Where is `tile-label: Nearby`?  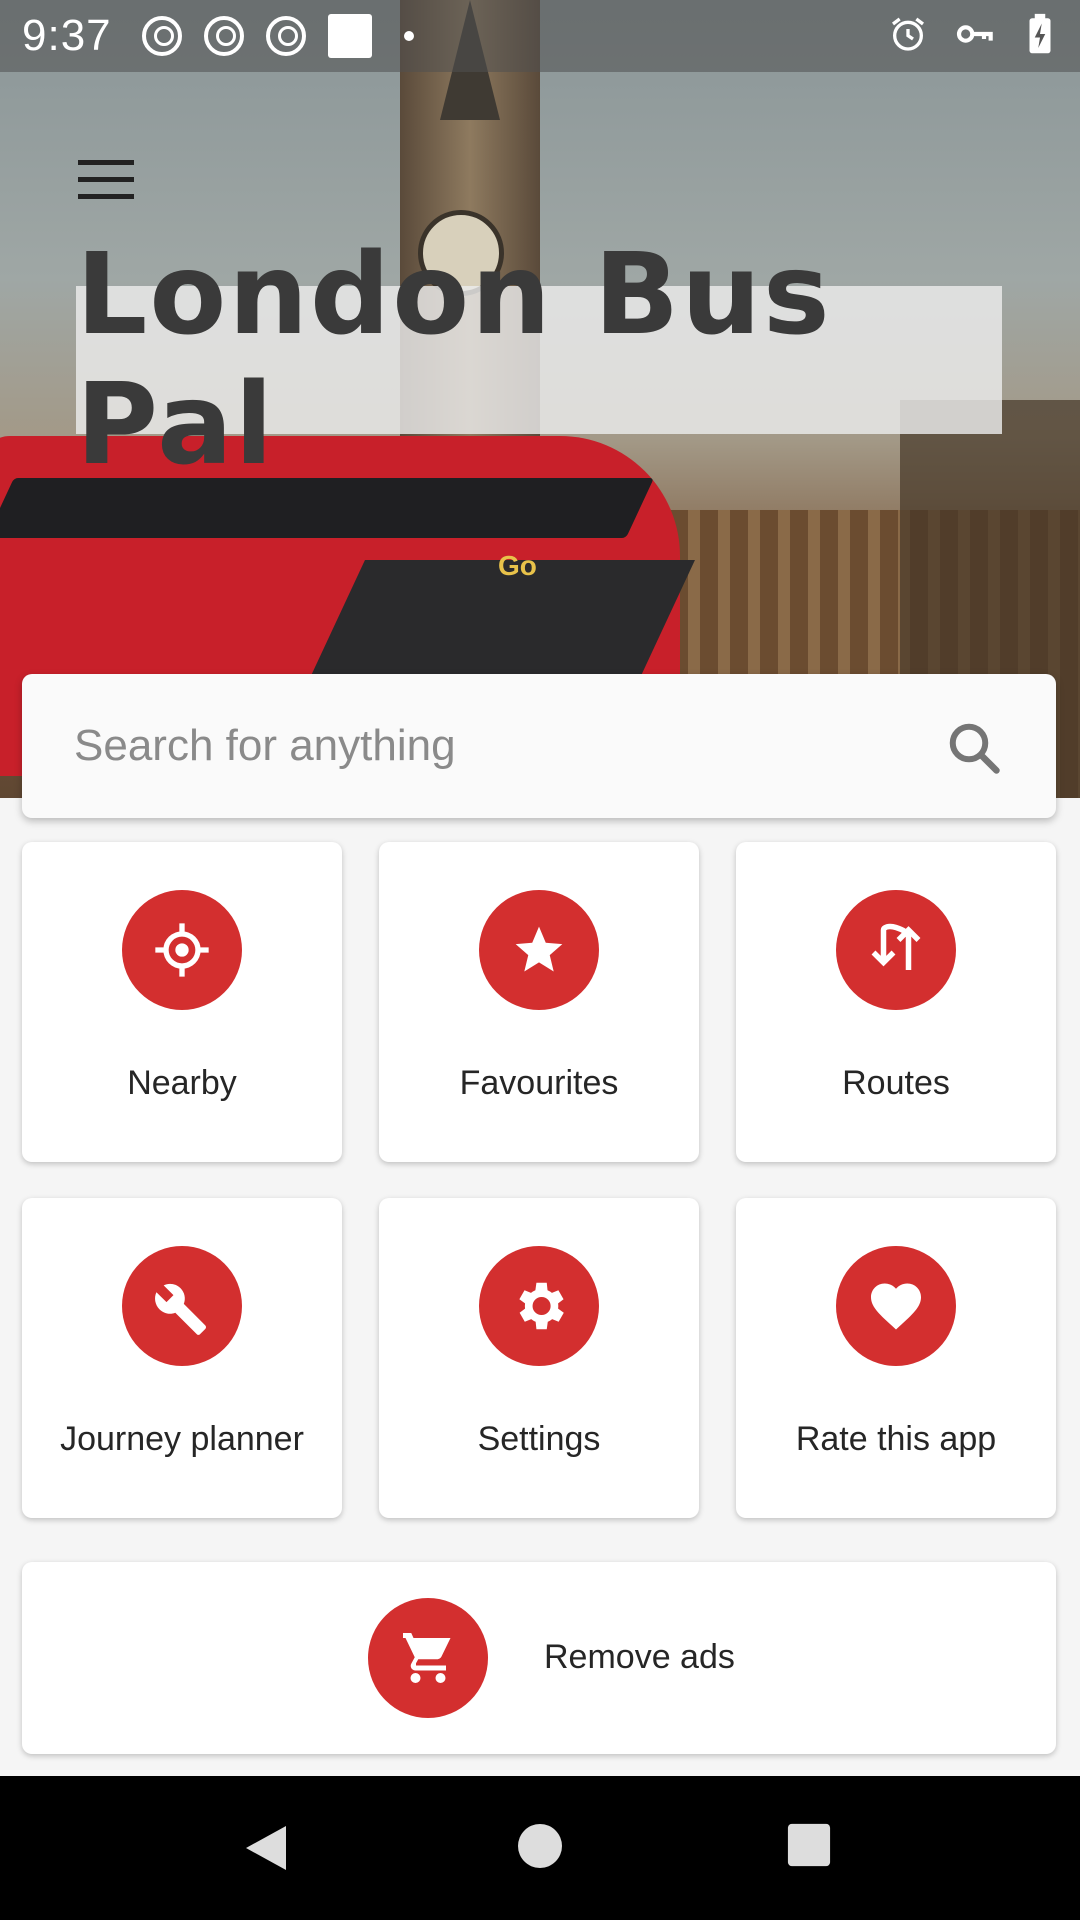
tile-label: Nearby is located at coordinates (182, 1083).